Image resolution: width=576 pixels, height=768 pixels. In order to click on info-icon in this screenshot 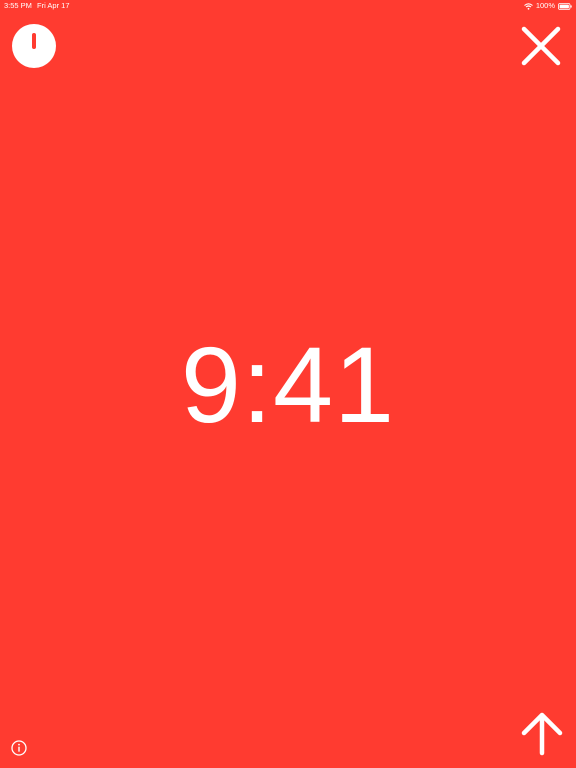, I will do `click(19, 750)`.